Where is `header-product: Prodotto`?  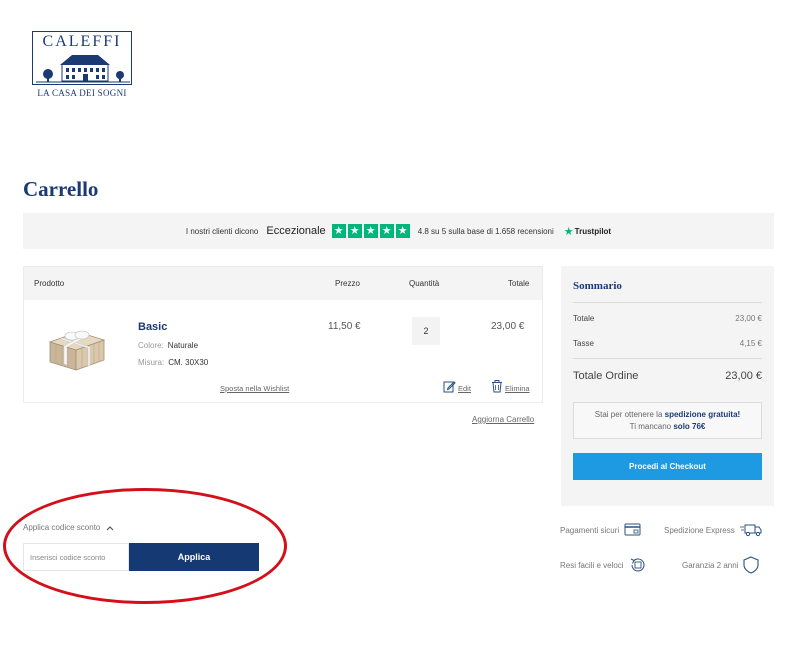
header-product: Prodotto is located at coordinates (49, 283).